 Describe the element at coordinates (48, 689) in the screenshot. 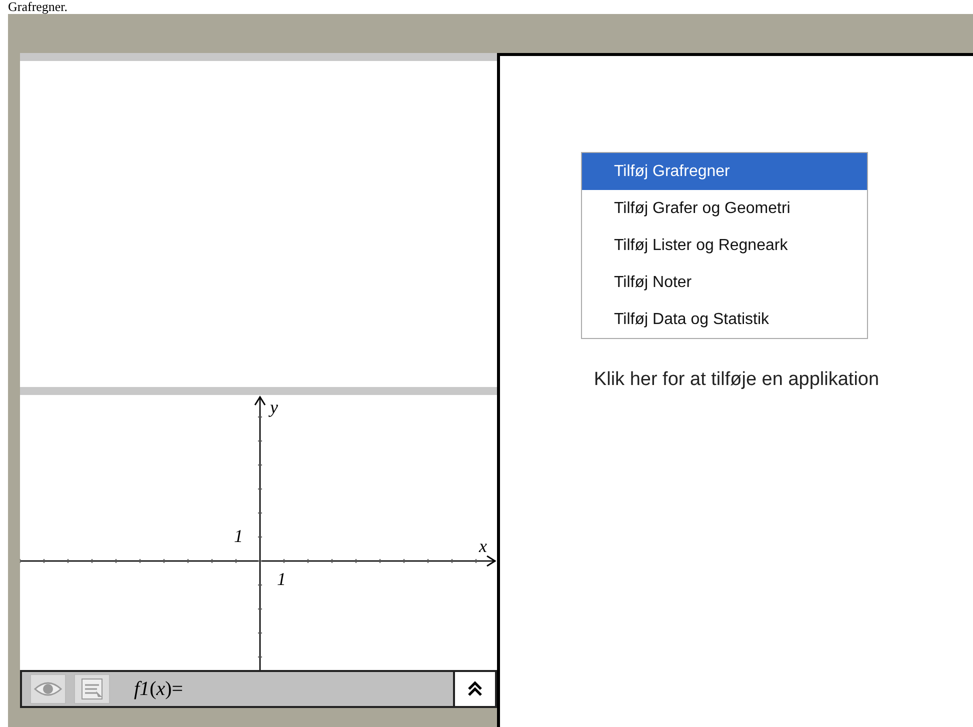

I see `eye-icon` at that location.